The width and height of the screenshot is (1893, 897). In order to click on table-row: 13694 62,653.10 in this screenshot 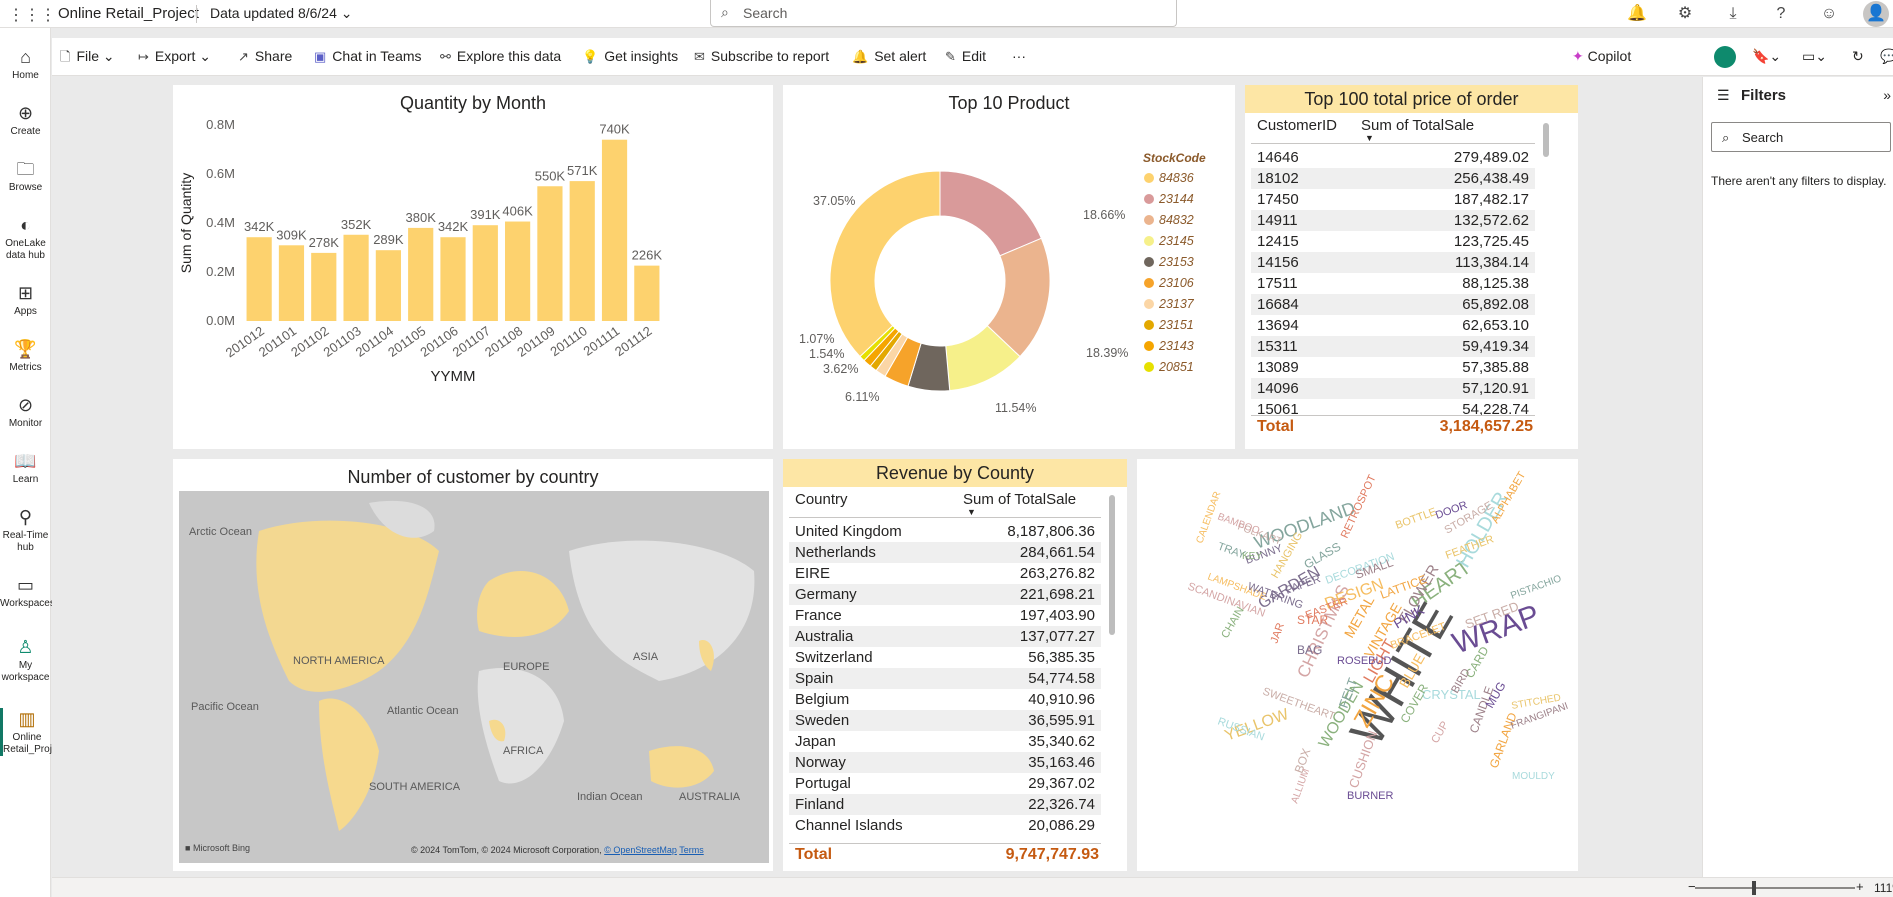, I will do `click(1393, 325)`.